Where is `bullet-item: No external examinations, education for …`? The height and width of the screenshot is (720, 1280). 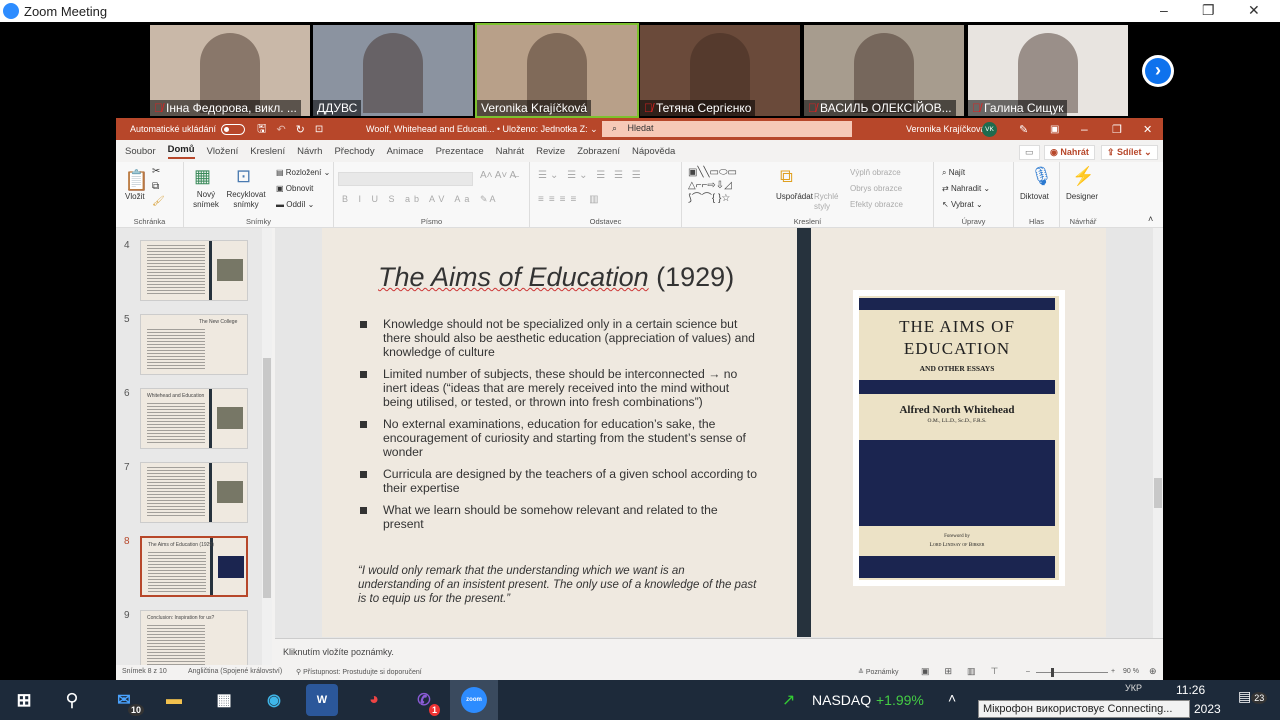
bullet-item: No external examinations, education for … is located at coordinates (558, 438).